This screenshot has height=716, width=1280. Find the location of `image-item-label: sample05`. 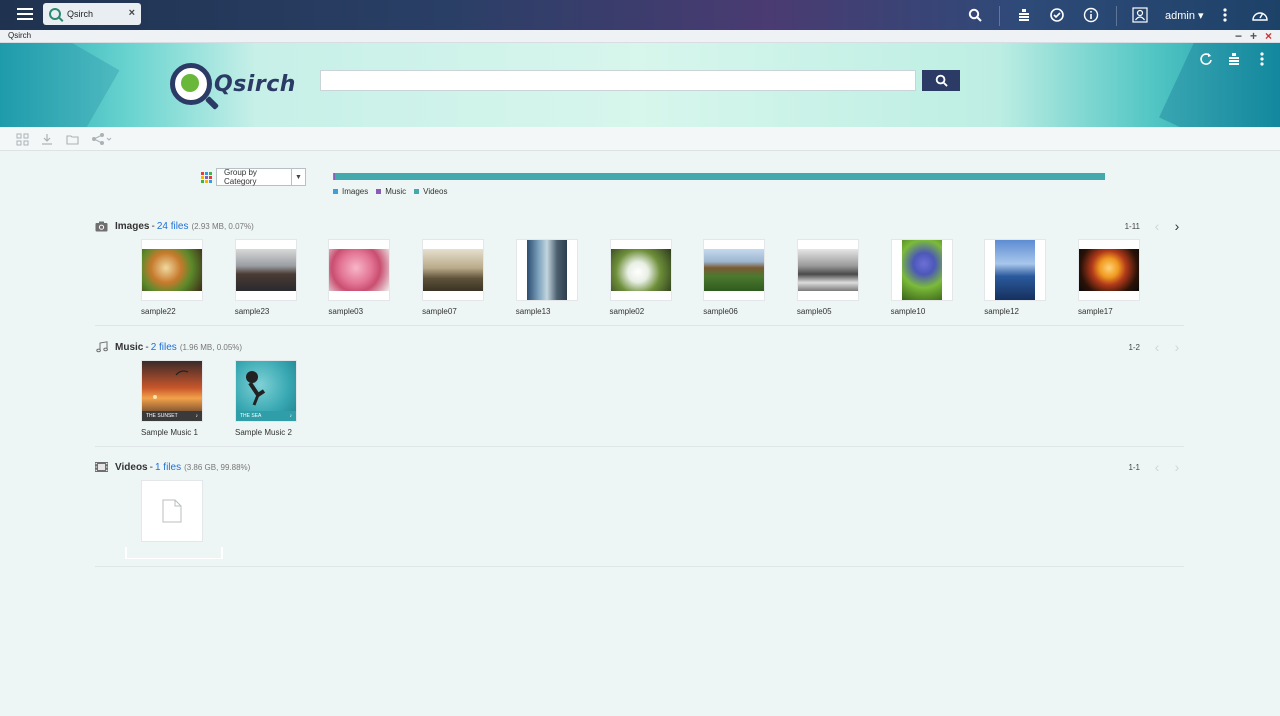

image-item-label: sample05 is located at coordinates (814, 311).